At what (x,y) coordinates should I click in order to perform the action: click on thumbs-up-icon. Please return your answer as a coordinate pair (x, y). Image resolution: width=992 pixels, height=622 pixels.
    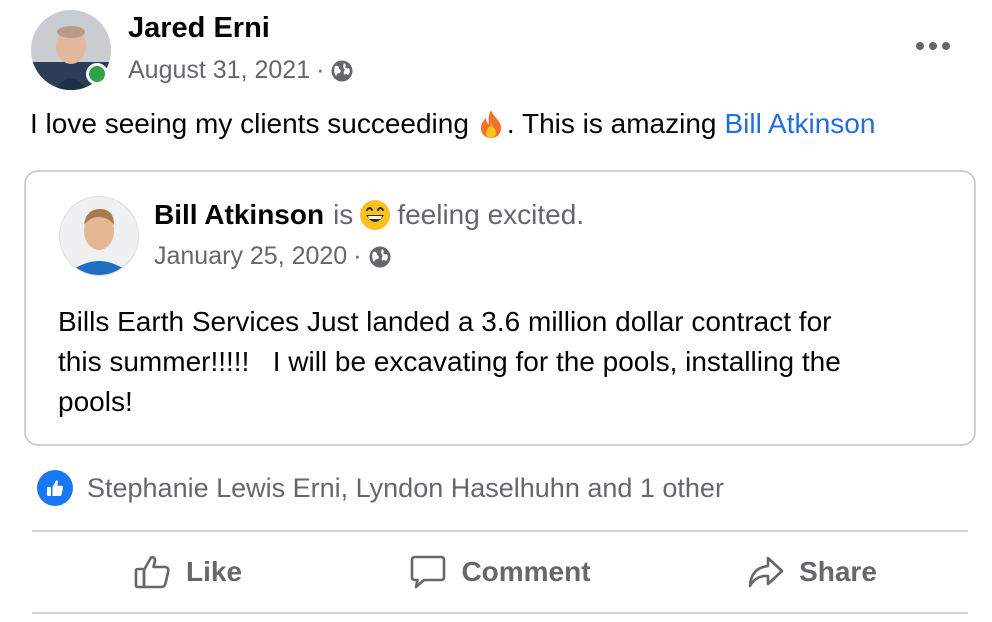
    Looking at the image, I should click on (152, 572).